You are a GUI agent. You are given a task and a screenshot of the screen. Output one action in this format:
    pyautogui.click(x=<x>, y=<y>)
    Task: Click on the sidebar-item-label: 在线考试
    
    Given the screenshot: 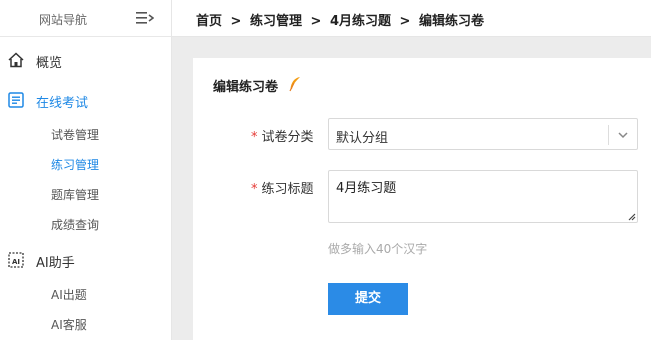 What is the action you would take?
    pyautogui.click(x=62, y=103)
    